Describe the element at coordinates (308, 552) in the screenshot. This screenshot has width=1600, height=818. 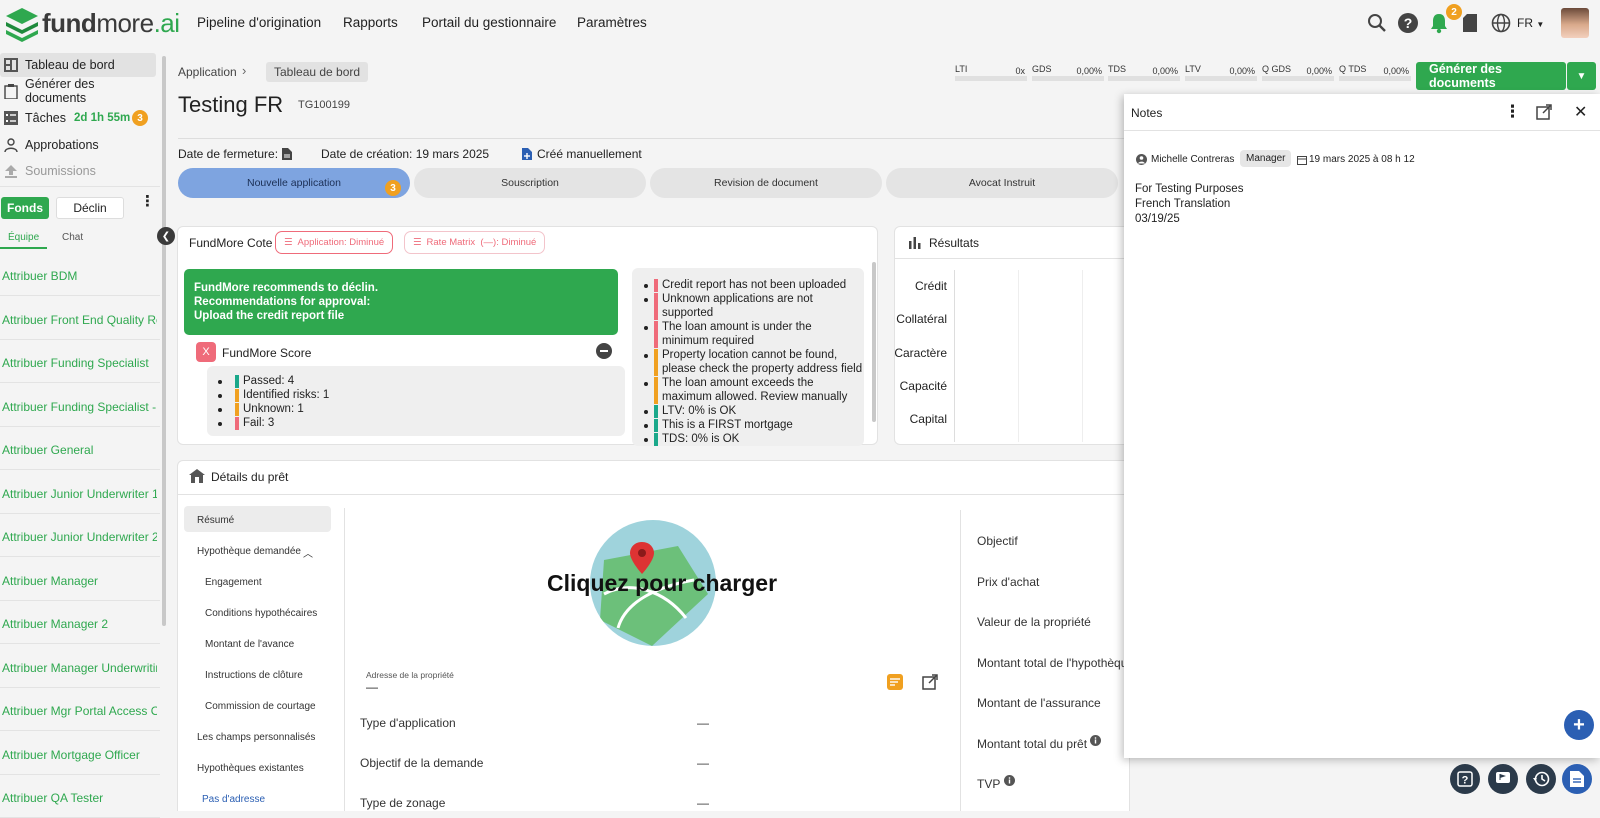
I see `chevron-up-icon: ︿` at that location.